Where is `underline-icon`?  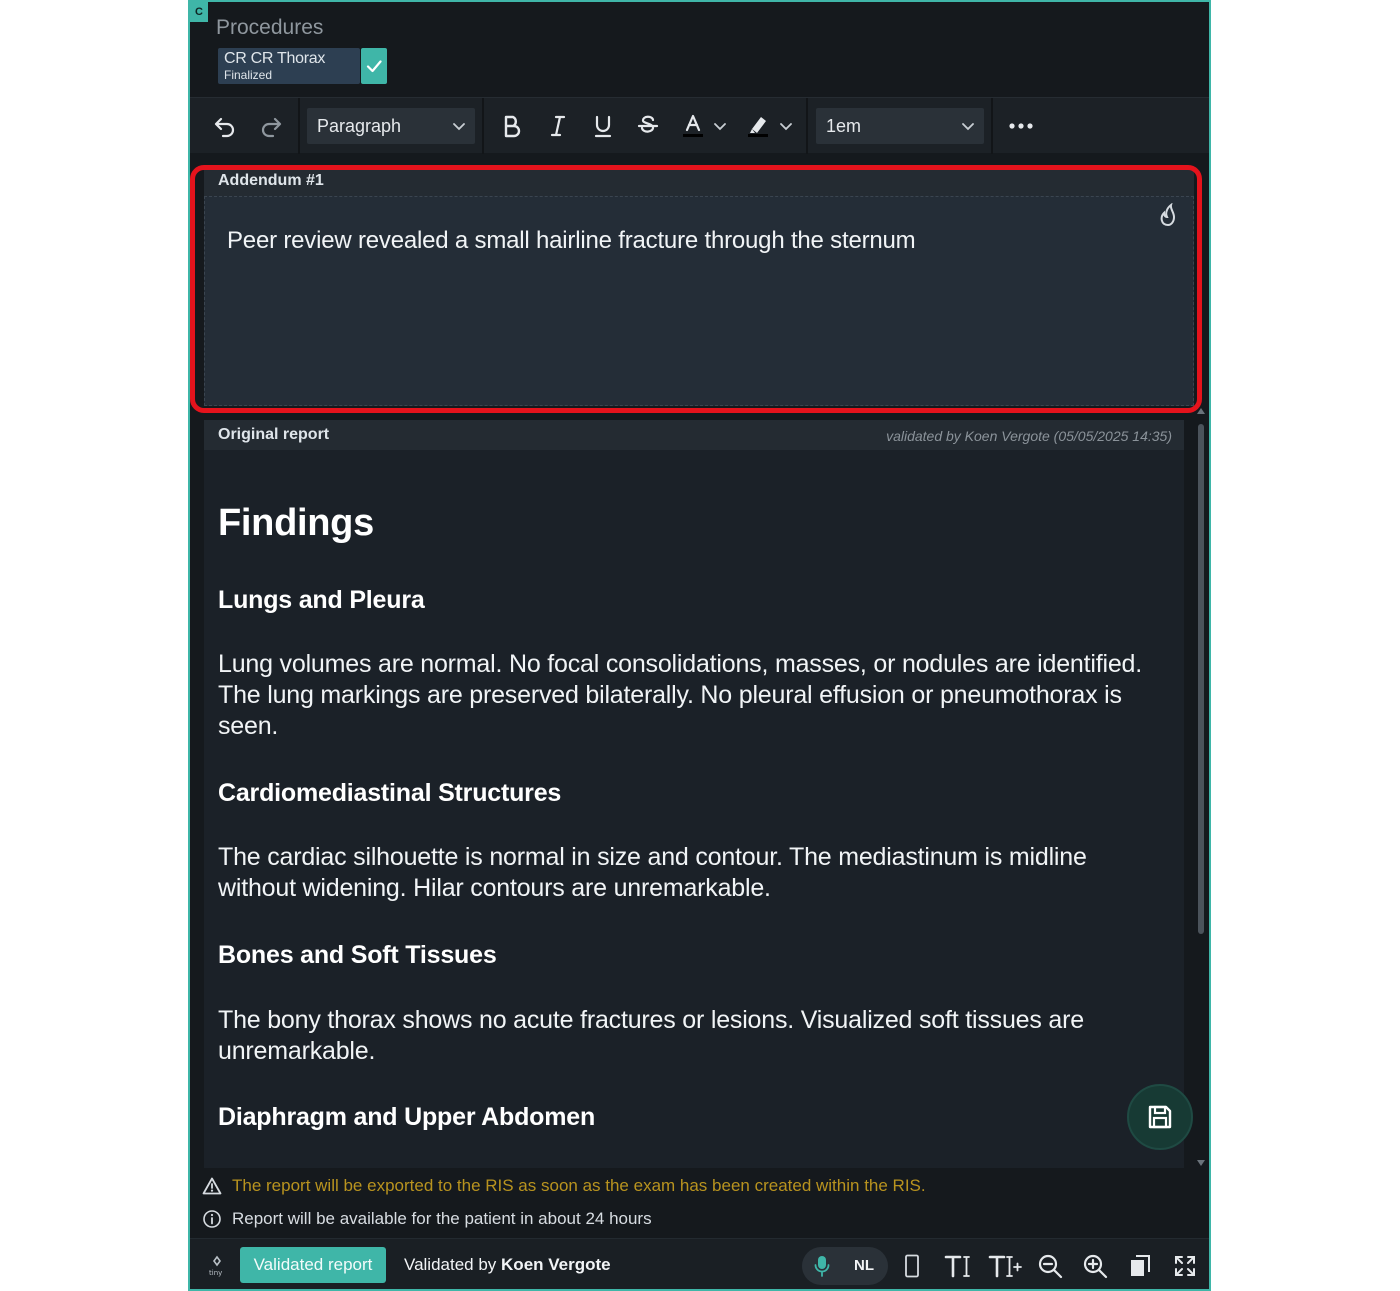
underline-icon is located at coordinates (603, 126).